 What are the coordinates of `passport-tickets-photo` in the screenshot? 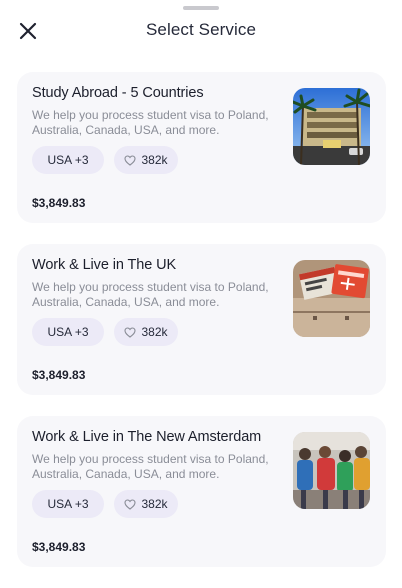 It's located at (331, 298).